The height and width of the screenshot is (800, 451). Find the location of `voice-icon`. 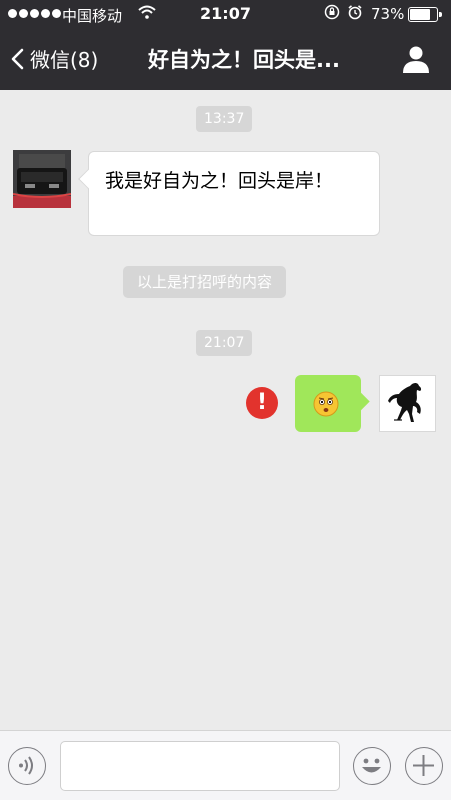

voice-icon is located at coordinates (26, 765).